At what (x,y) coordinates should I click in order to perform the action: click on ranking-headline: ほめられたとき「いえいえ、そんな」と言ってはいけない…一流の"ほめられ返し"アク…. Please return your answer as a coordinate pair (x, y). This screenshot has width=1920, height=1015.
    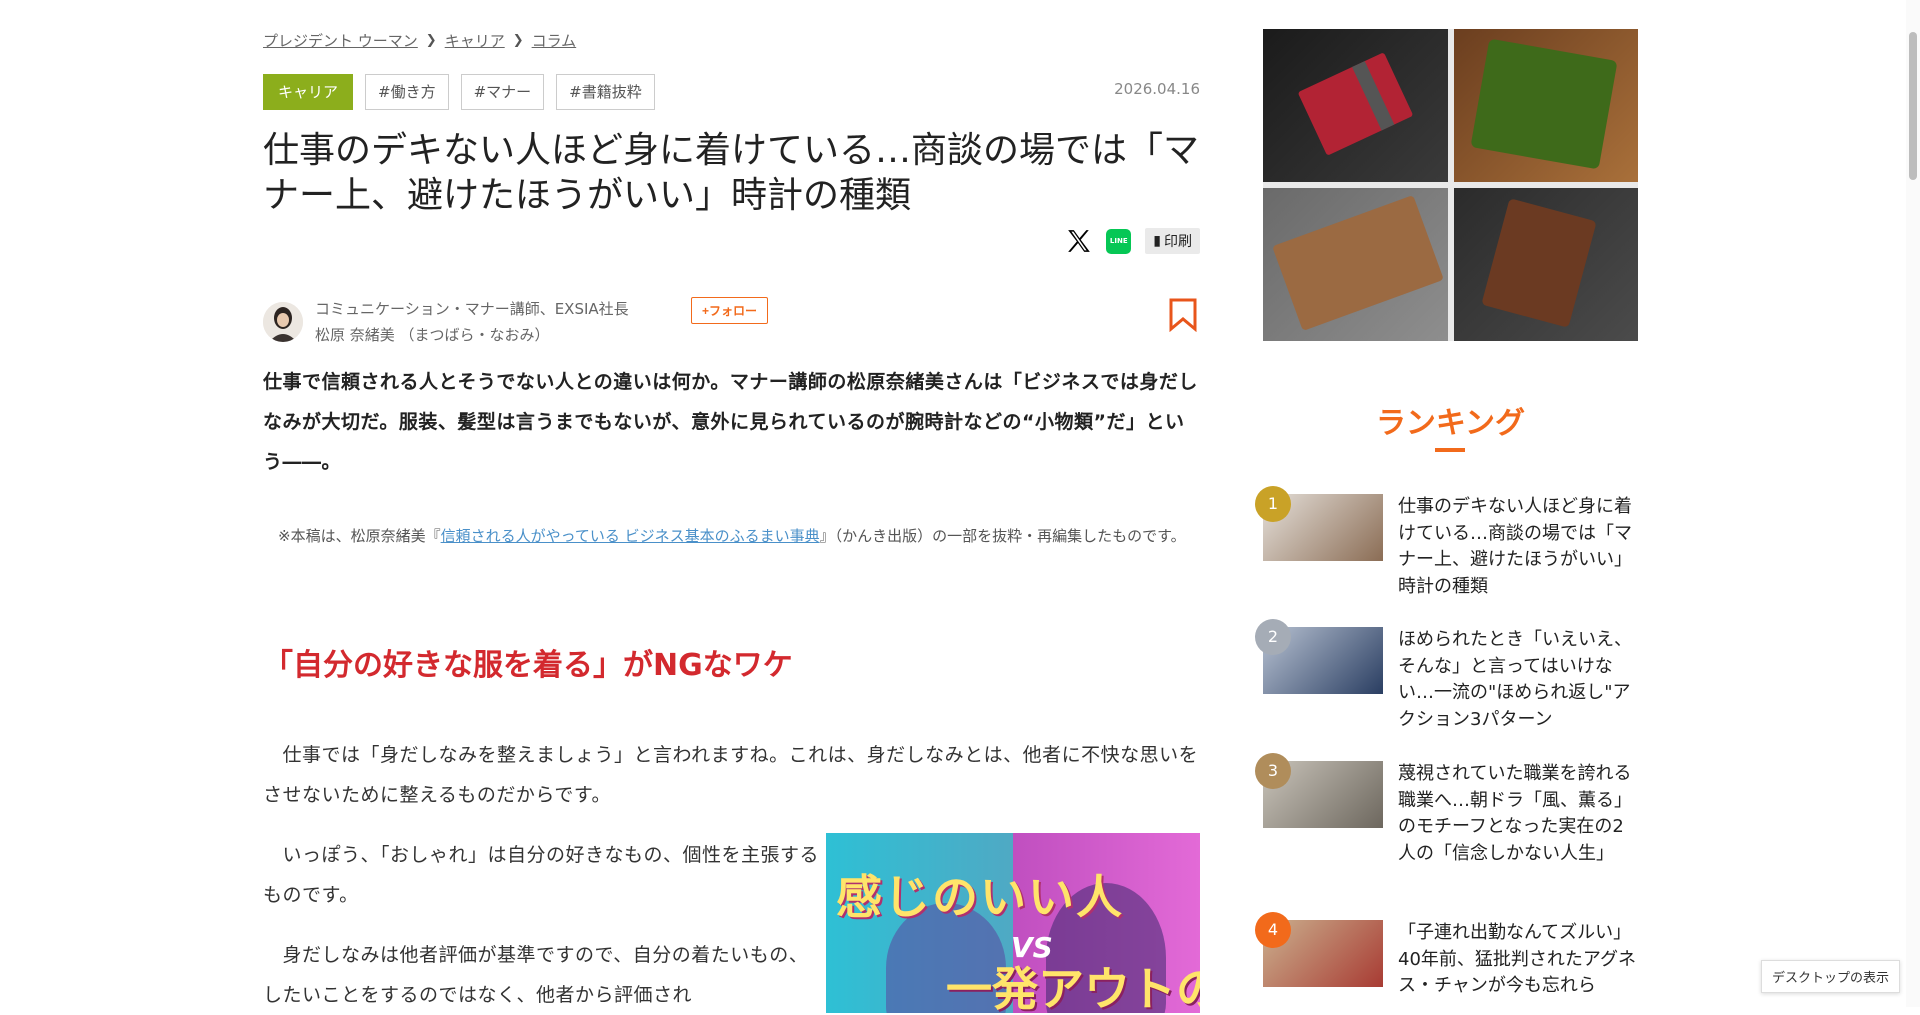
    Looking at the image, I should click on (1515, 679).